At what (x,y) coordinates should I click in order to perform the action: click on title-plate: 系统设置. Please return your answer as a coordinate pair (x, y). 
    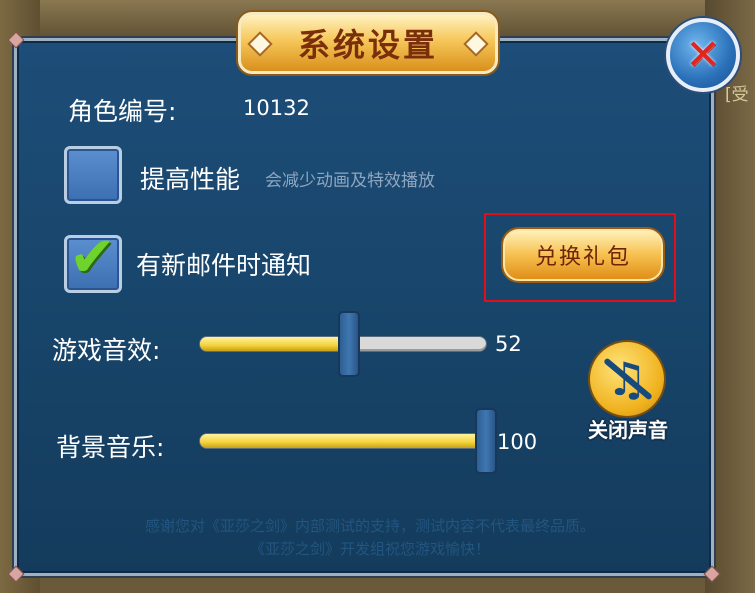
    Looking at the image, I should click on (368, 43).